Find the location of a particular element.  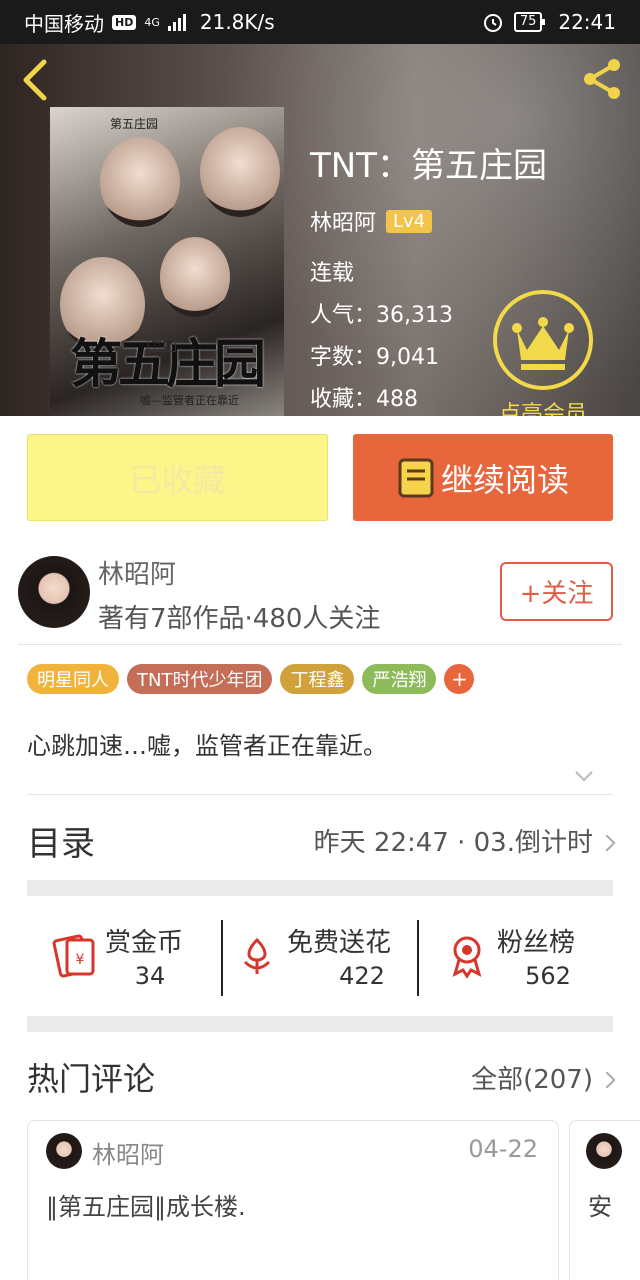

tag-item: 丁程鑫 is located at coordinates (317, 679).